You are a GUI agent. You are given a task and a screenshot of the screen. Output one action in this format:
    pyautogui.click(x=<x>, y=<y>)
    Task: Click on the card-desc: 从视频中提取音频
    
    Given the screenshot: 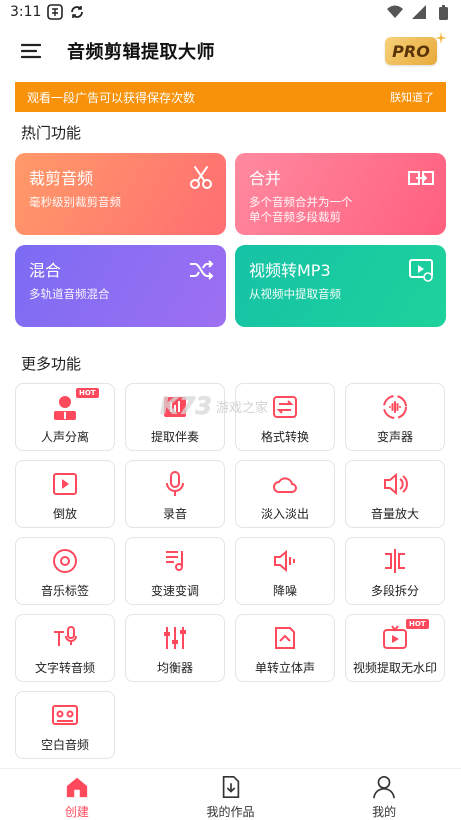 What is the action you would take?
    pyautogui.click(x=295, y=294)
    